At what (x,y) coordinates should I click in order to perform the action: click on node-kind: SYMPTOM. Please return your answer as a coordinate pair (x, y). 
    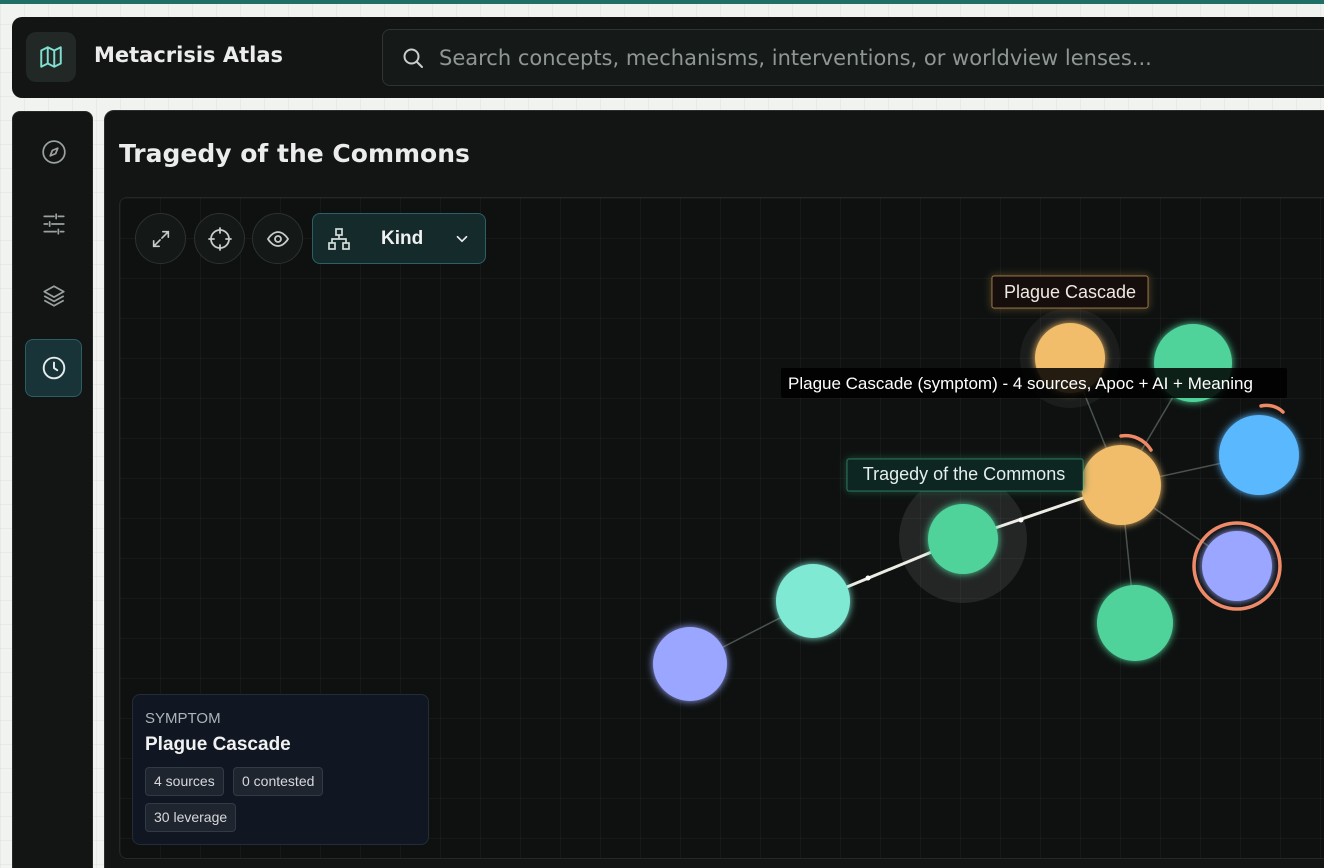
    Looking at the image, I should click on (183, 718).